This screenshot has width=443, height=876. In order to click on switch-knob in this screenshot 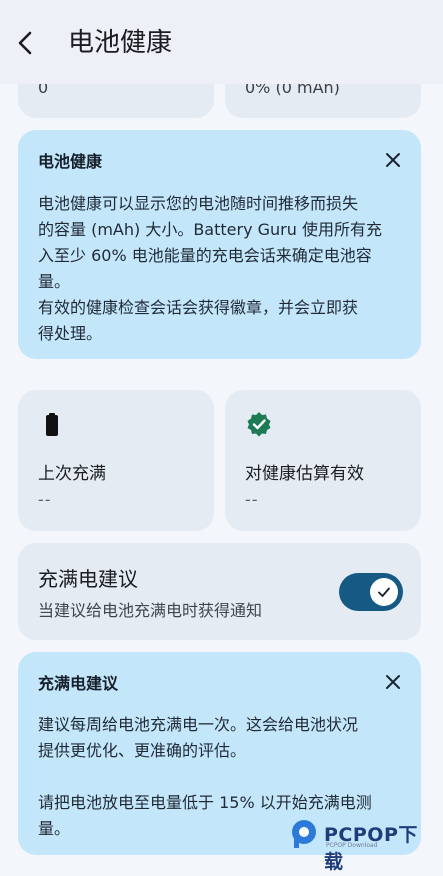, I will do `click(384, 592)`.